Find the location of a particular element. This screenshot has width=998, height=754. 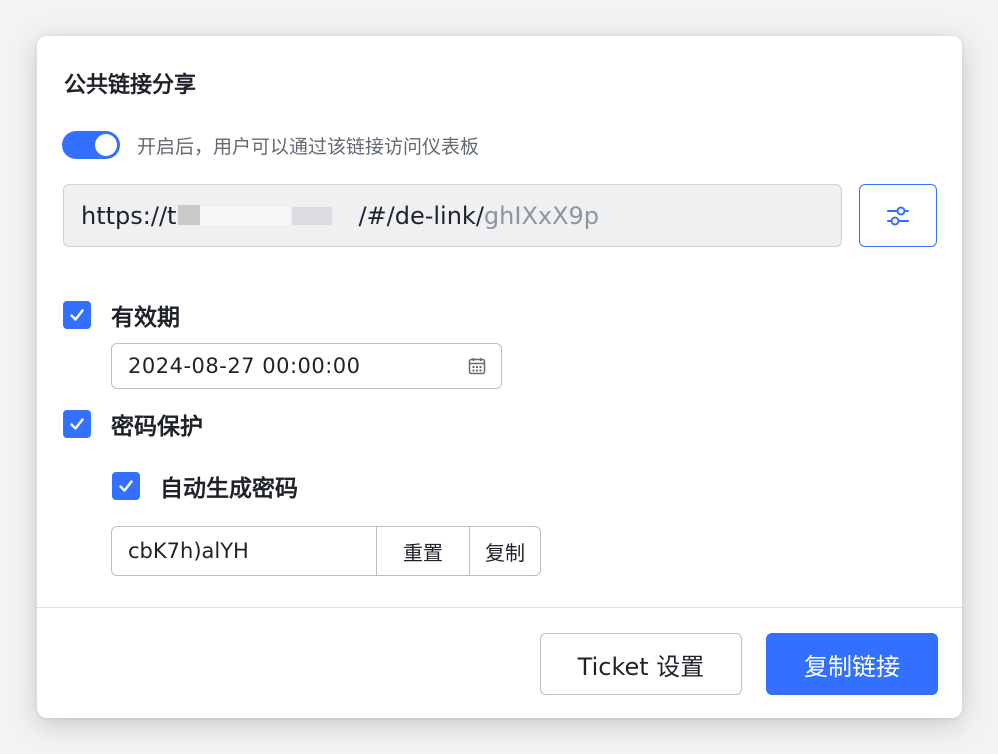

ticket-settings-button: Ticket 设置 is located at coordinates (641, 664).